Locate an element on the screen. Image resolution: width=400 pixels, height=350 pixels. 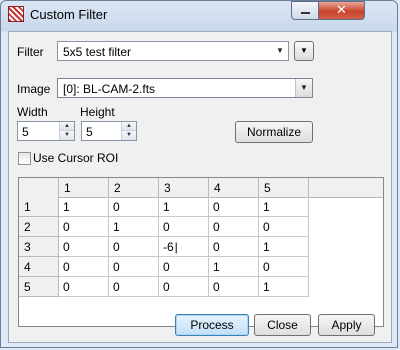
process-button: Process is located at coordinates (212, 325).